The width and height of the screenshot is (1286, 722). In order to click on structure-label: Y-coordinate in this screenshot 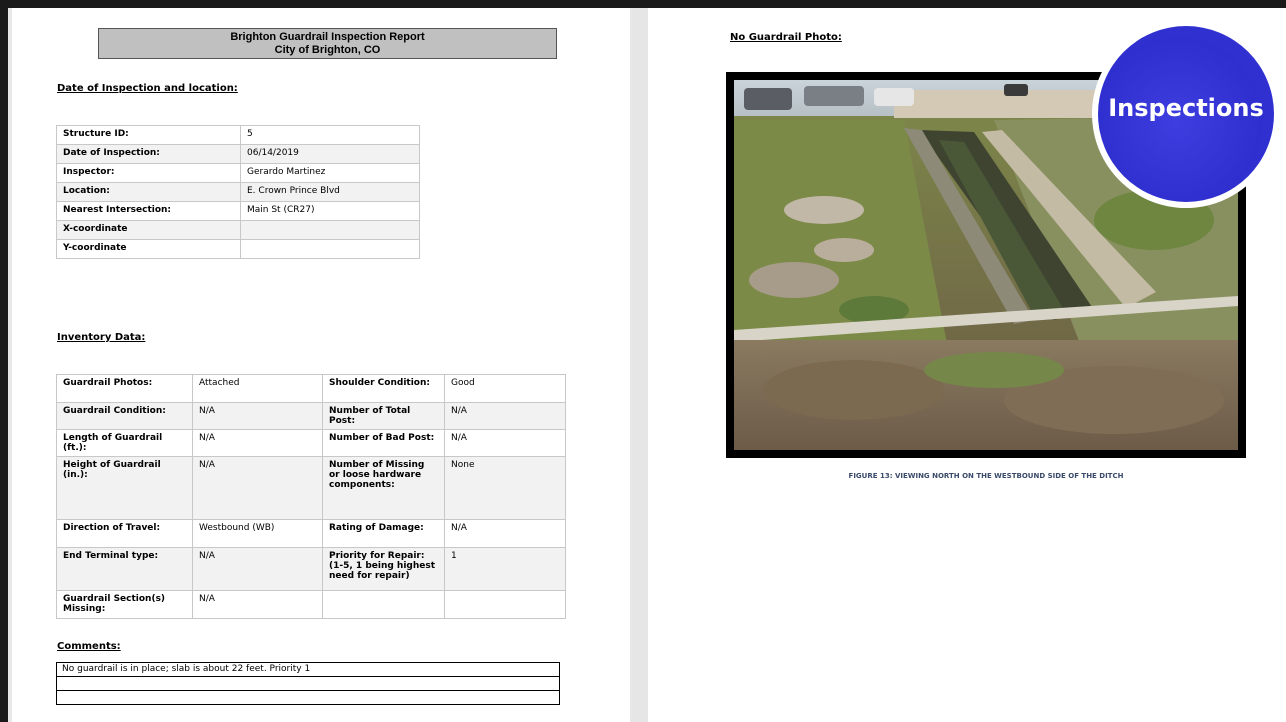, I will do `click(148, 249)`.